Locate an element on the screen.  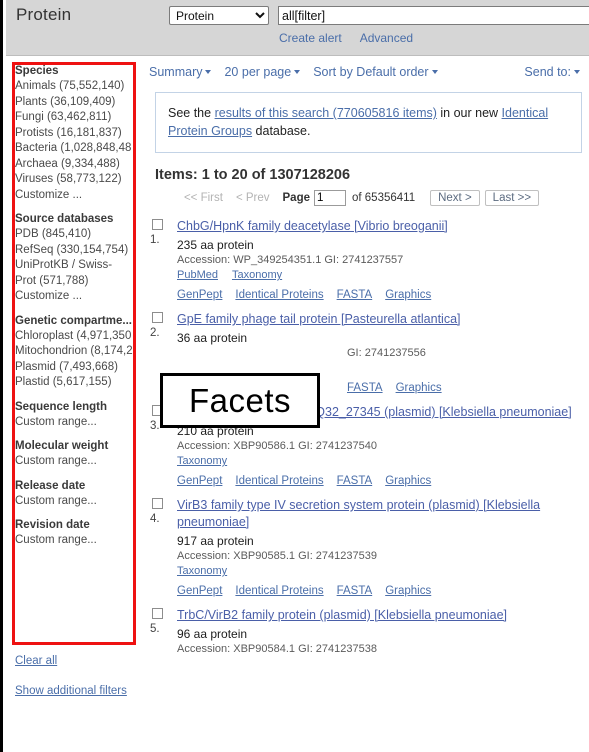
result-actions: GenPept Identical Proteins FASTA Graphics is located at coordinates (383, 591).